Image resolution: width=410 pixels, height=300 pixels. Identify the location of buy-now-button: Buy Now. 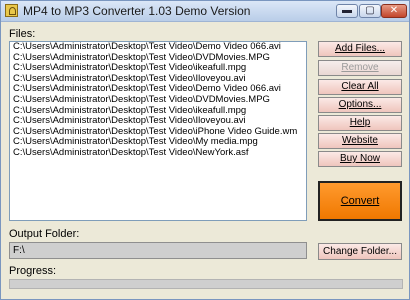
(360, 159).